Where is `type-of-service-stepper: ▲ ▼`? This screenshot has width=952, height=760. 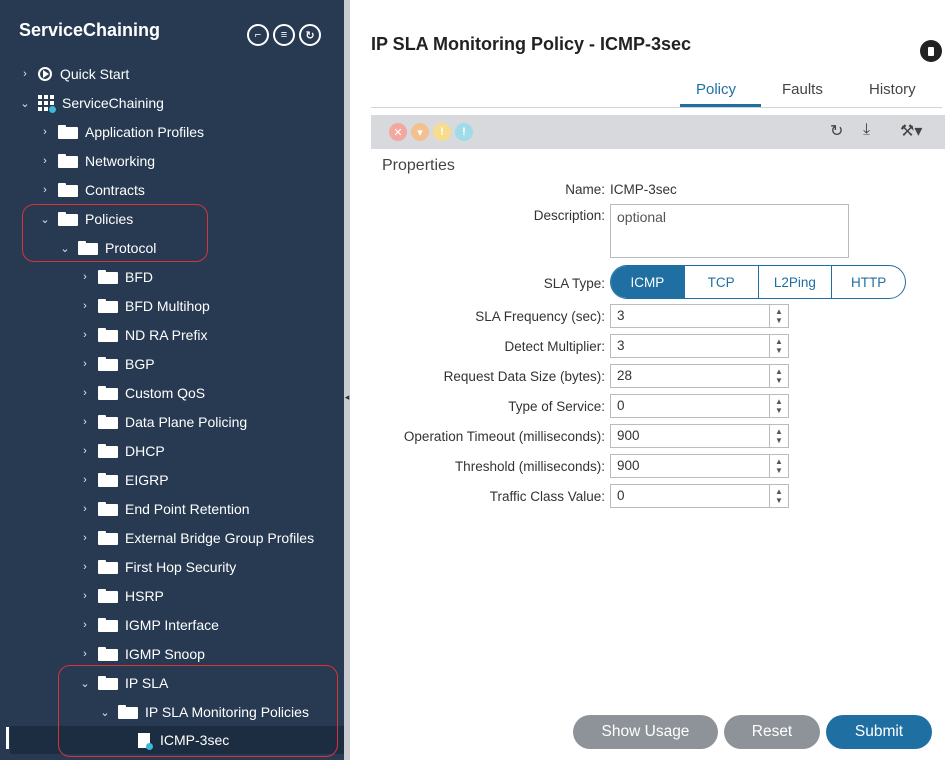 type-of-service-stepper: ▲ ▼ is located at coordinates (779, 406).